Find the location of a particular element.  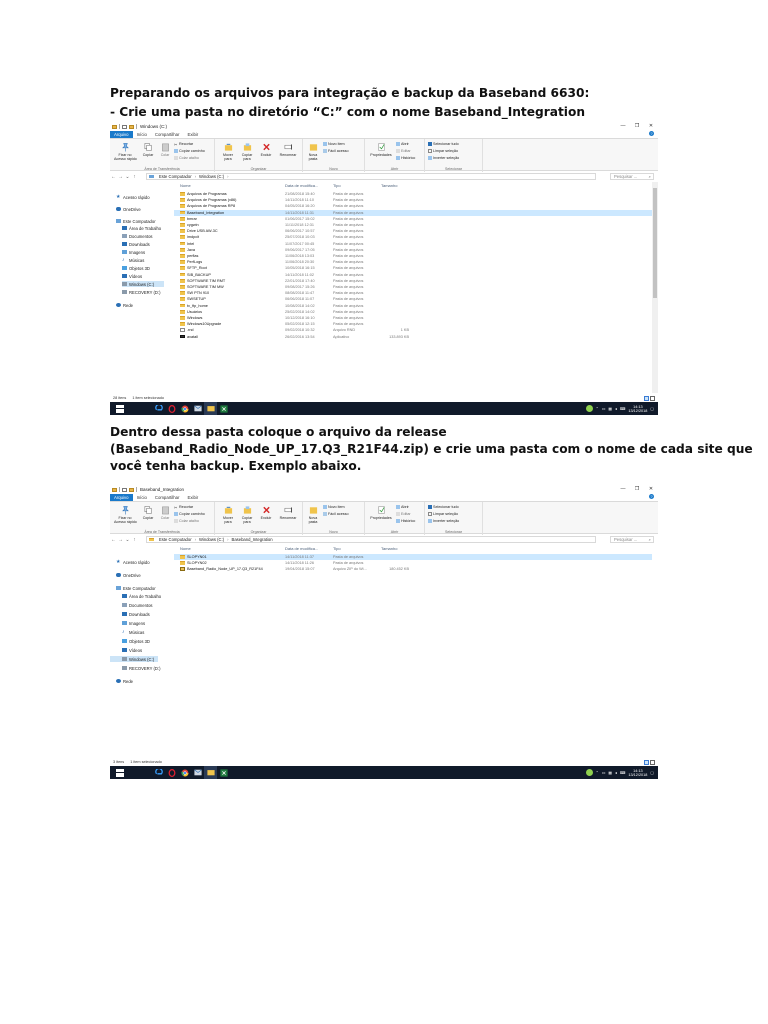

new-folder-icon is located at coordinates (131, 126).